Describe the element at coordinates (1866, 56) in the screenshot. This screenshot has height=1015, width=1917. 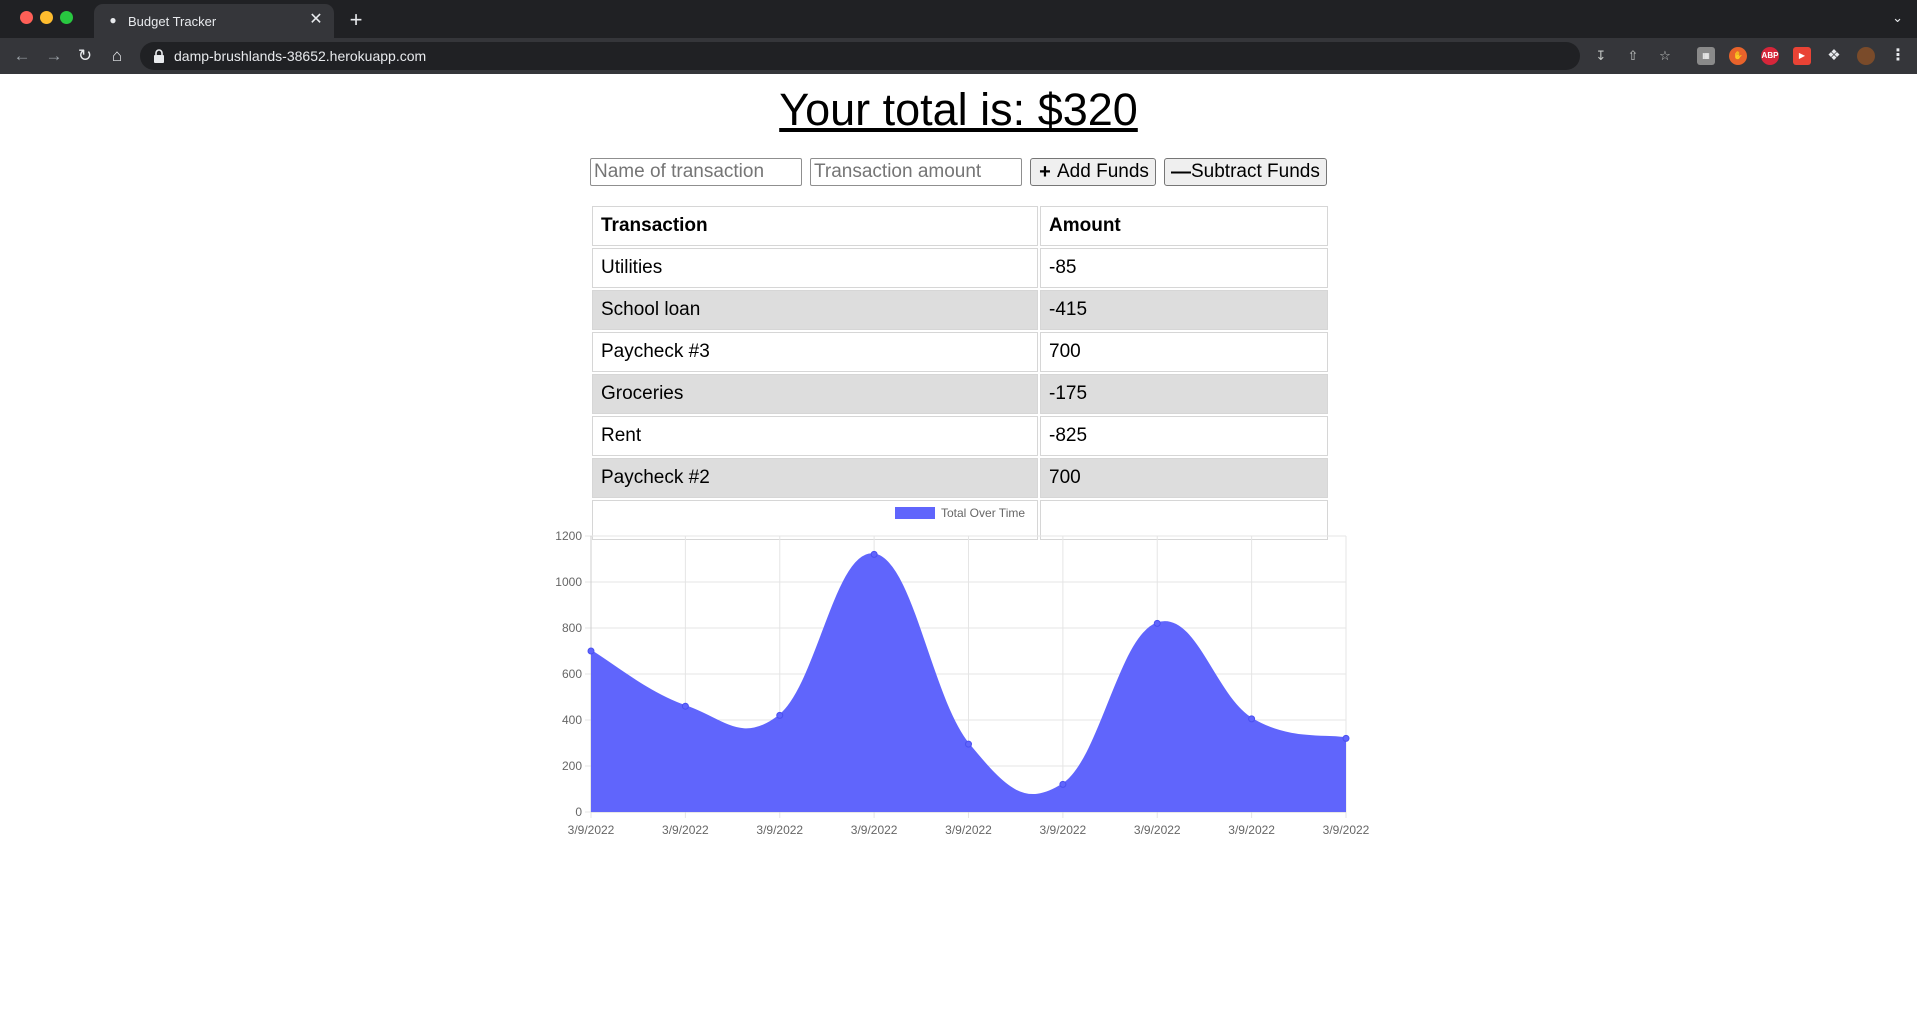
I see `profile-avatar-icon` at that location.